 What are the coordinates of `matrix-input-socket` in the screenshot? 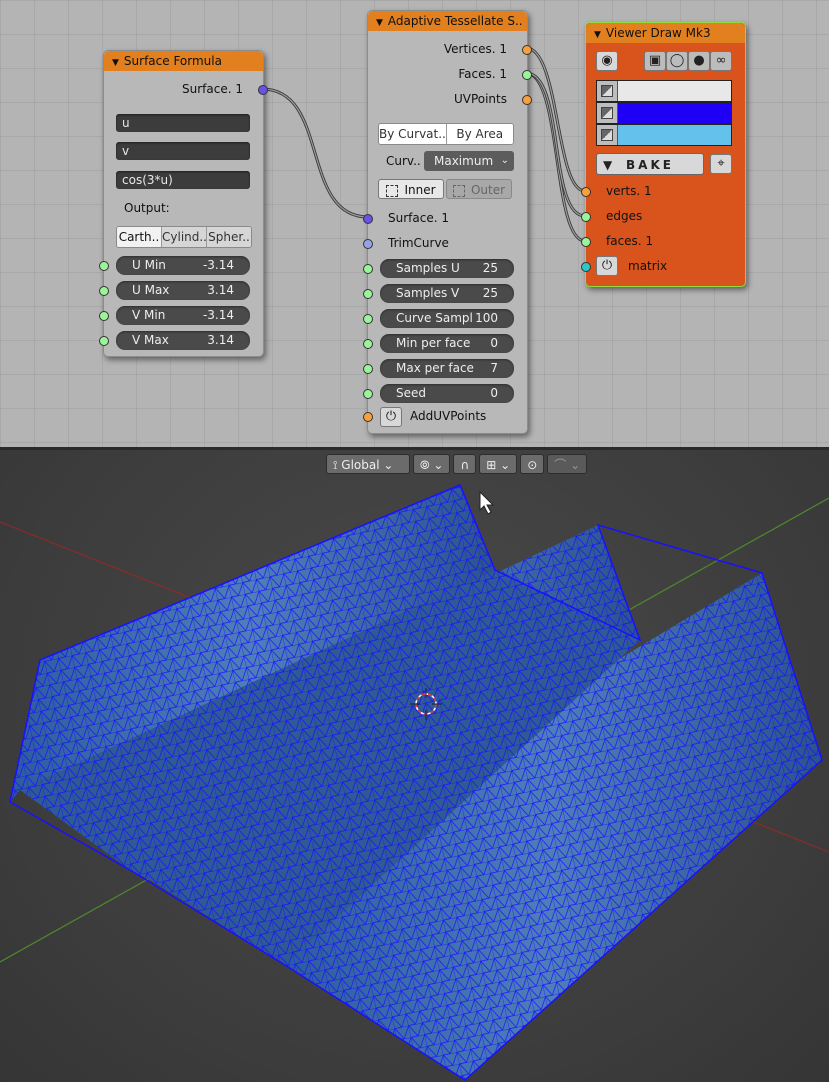 It's located at (586, 267).